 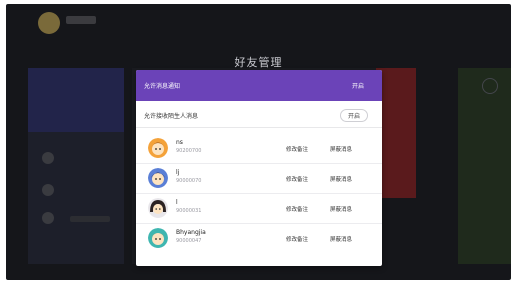 What do you see at coordinates (259, 179) in the screenshot?
I see `friend-row: lj 90000070 修改备注 屏蔽消息` at bounding box center [259, 179].